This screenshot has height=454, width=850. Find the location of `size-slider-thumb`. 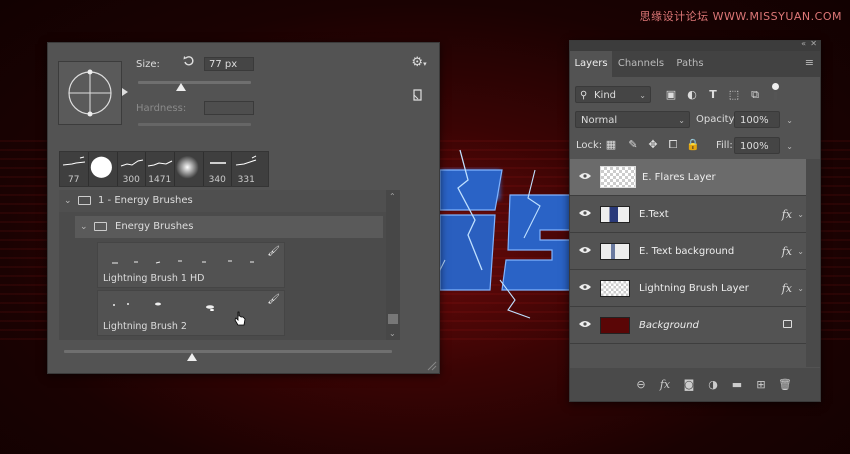

size-slider-thumb is located at coordinates (180, 87).